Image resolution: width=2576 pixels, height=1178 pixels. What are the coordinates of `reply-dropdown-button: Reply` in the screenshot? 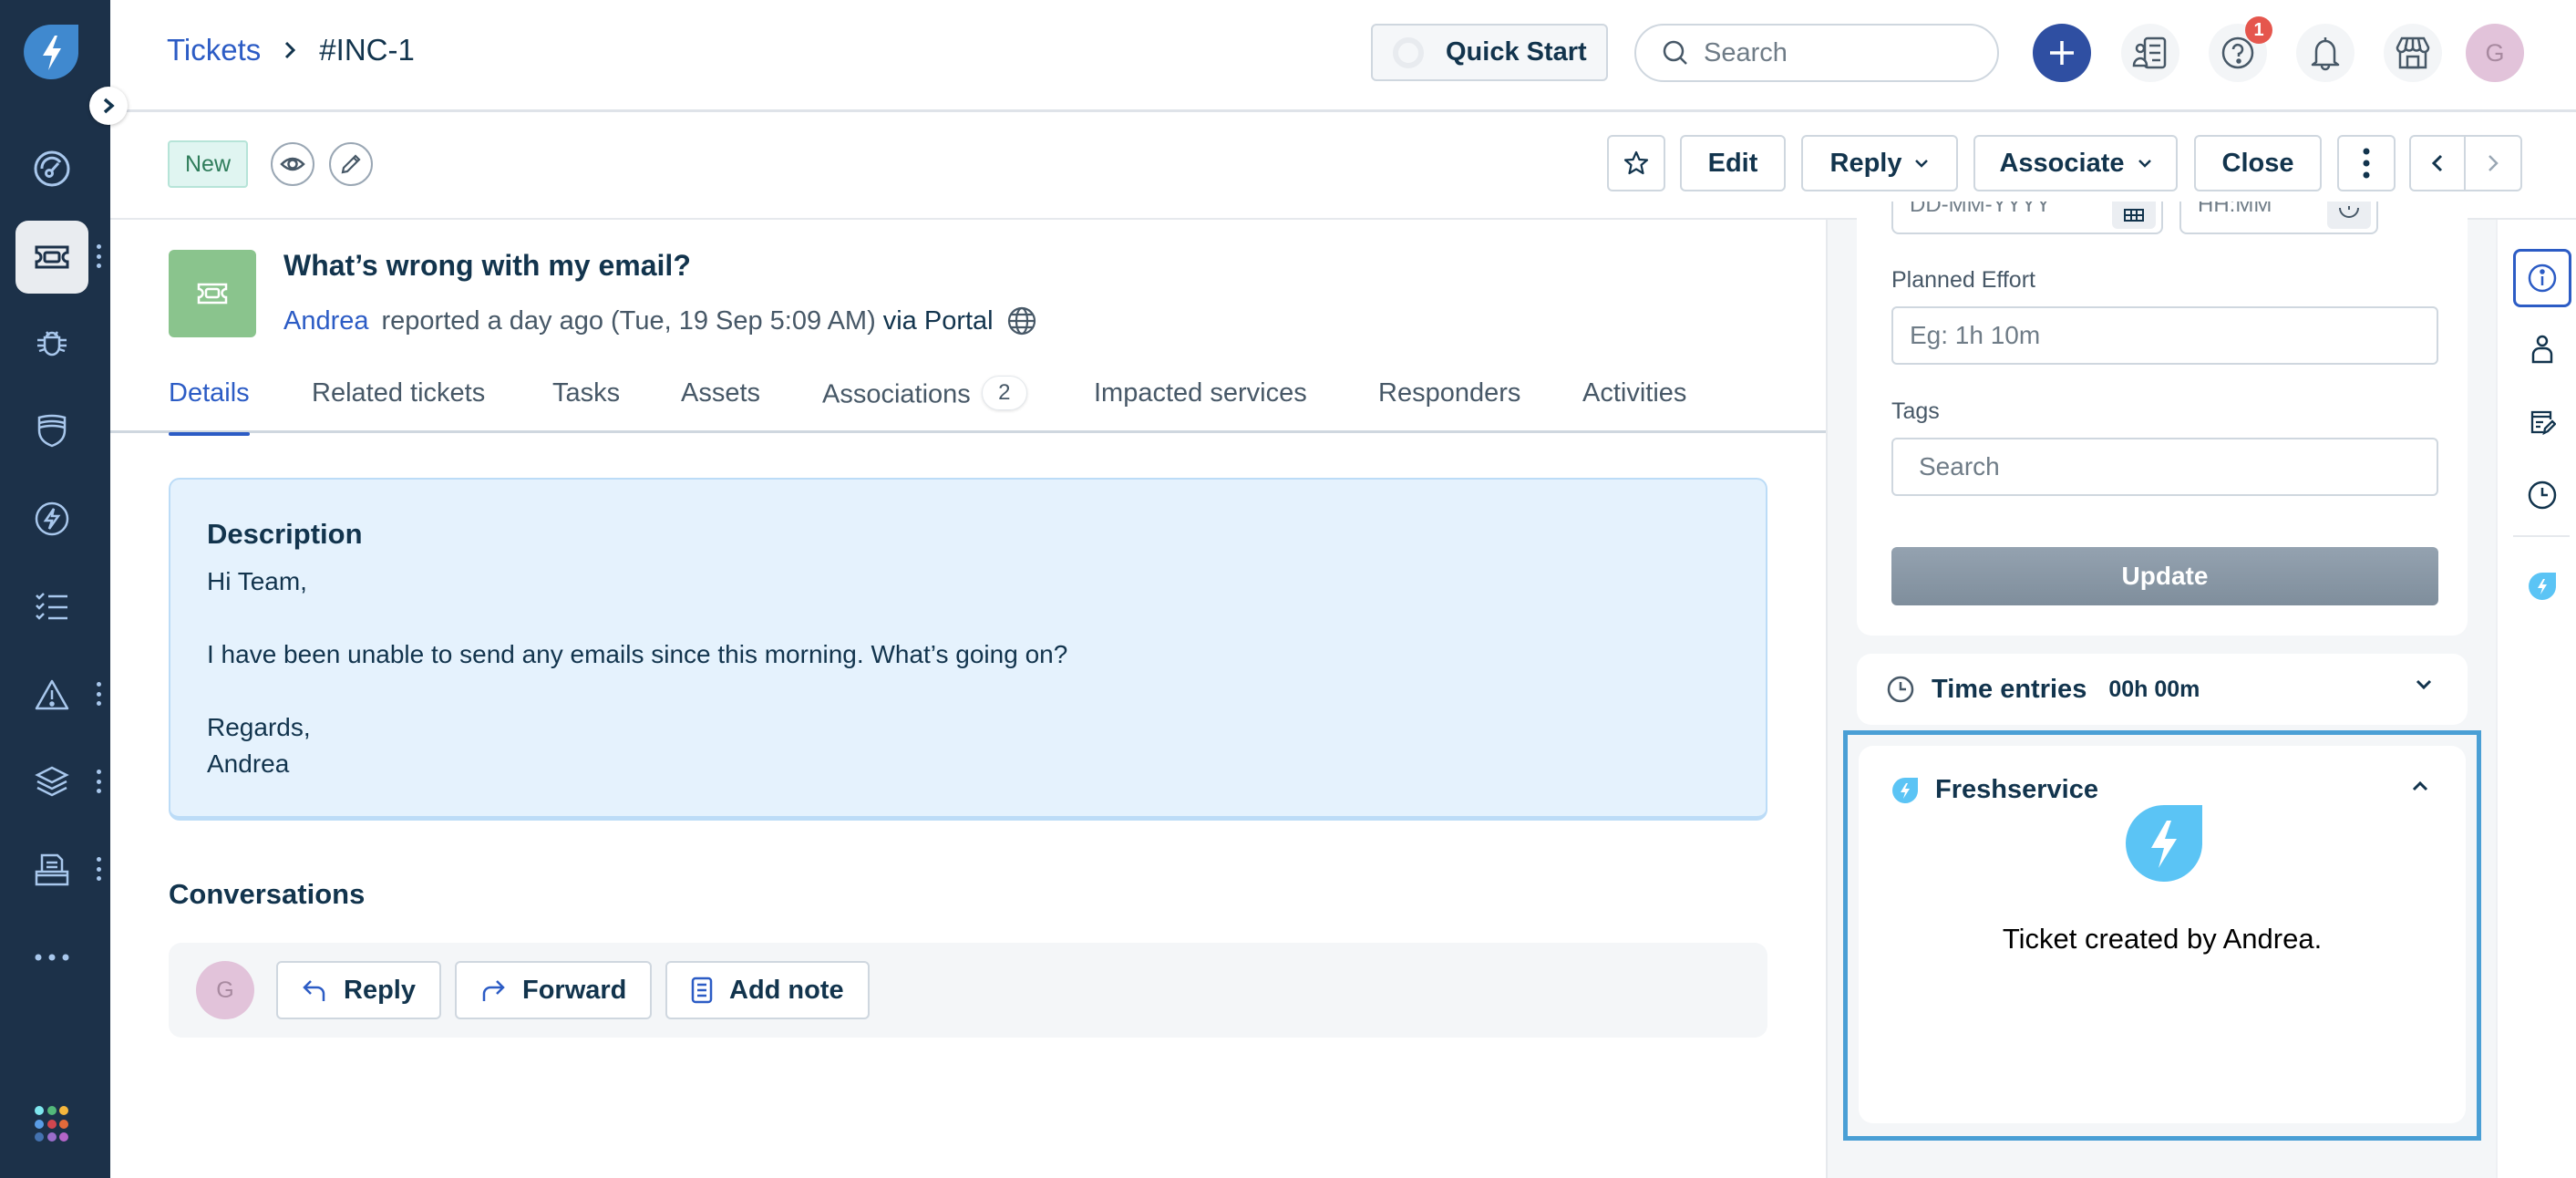 It's located at (1879, 163).